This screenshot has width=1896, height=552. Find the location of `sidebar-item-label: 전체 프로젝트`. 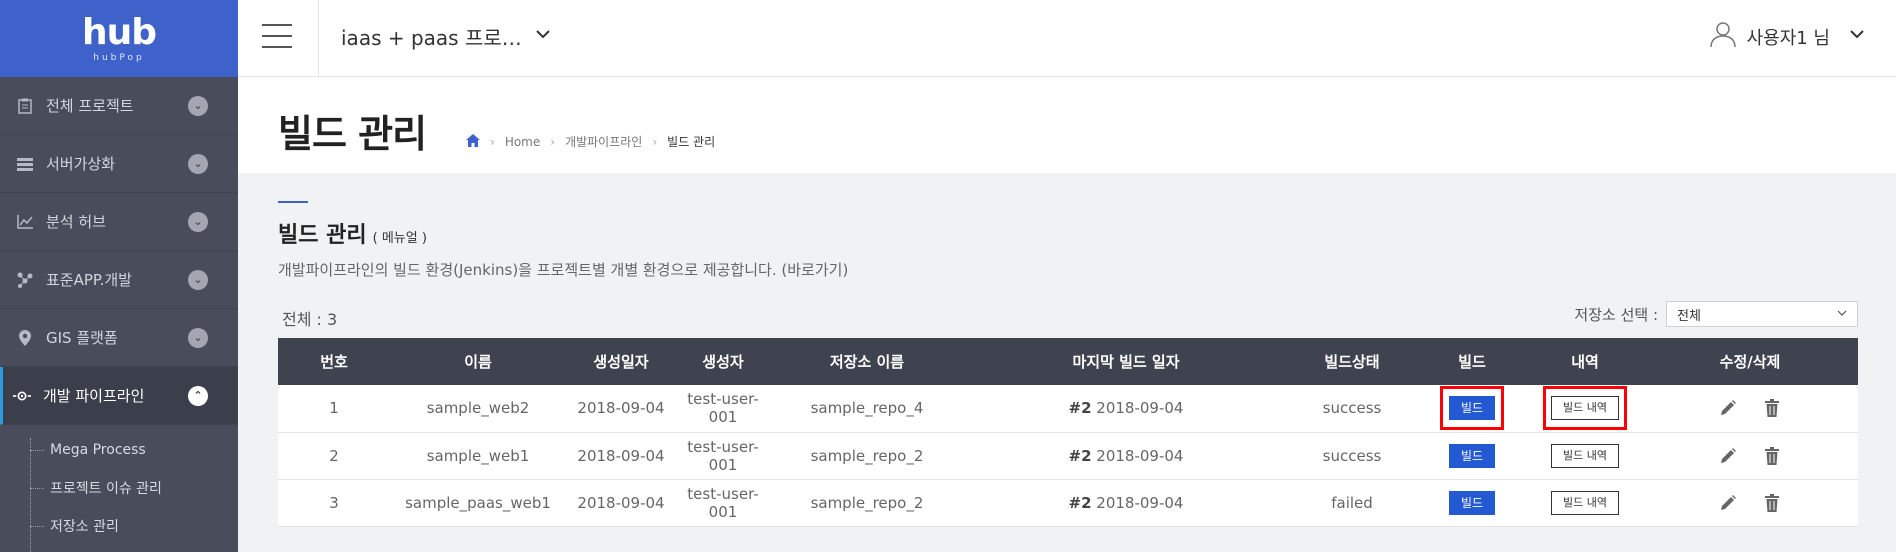

sidebar-item-label: 전체 프로젝트 is located at coordinates (90, 106).